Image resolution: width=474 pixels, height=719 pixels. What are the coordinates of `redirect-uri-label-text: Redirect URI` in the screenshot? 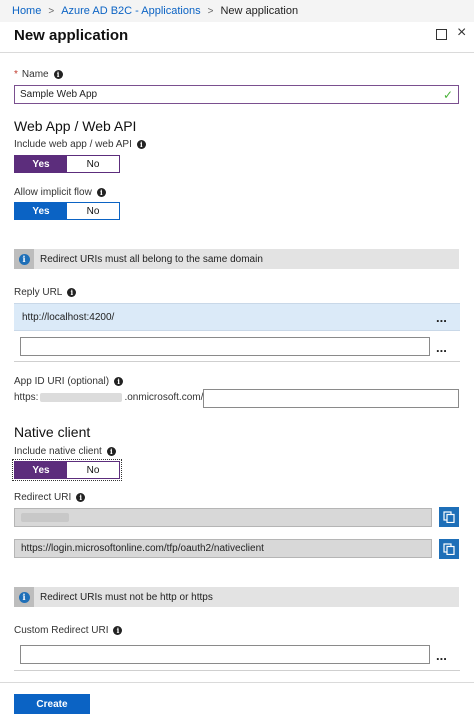 It's located at (43, 497).